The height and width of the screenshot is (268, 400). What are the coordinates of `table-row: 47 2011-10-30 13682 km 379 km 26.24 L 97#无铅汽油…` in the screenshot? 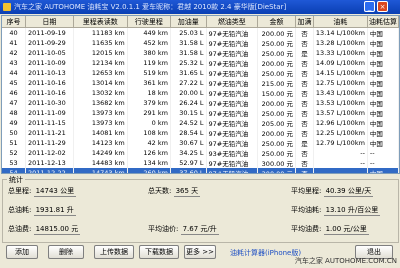 It's located at (200, 103).